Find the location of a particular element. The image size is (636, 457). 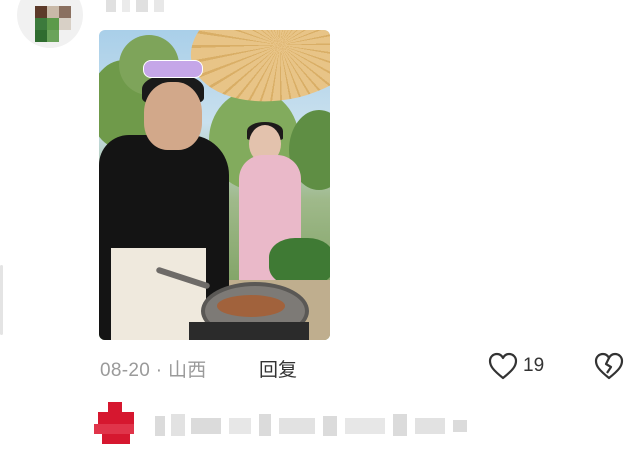

like-button: 19 is located at coordinates (516, 366).